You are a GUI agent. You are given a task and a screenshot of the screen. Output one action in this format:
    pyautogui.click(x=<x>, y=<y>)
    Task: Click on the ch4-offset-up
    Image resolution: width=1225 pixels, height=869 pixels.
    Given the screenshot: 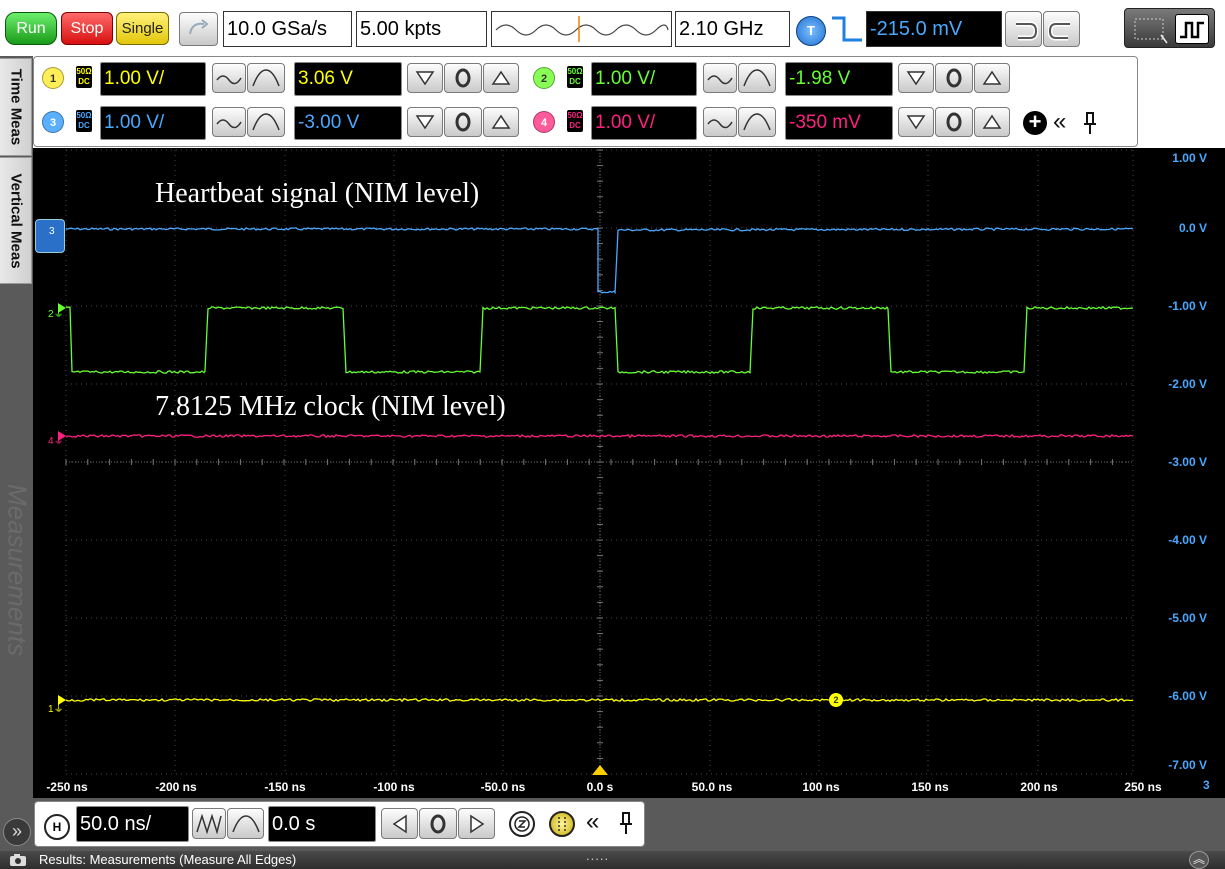 What is the action you would take?
    pyautogui.click(x=992, y=122)
    